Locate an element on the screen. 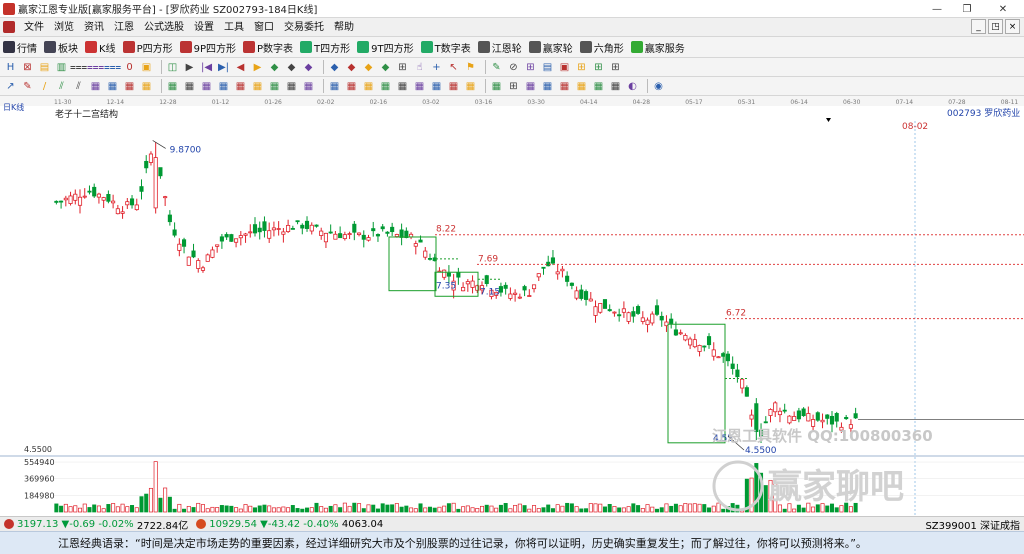  tool-icon: ◉ is located at coordinates (658, 86).